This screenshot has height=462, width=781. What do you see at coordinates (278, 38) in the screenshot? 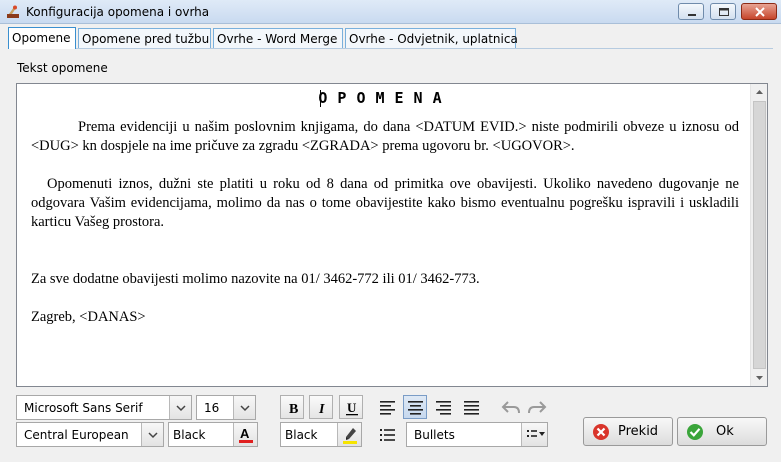
I see `tab-ovrhe-word-merge: Ovrhe - Word Merge` at bounding box center [278, 38].